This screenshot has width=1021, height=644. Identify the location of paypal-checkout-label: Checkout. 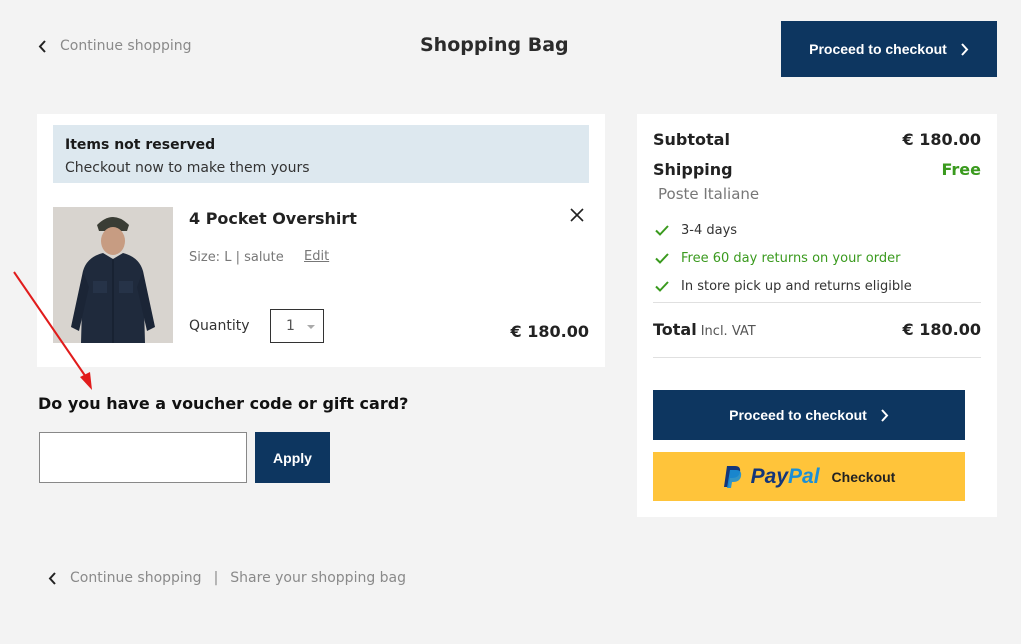
(863, 476).